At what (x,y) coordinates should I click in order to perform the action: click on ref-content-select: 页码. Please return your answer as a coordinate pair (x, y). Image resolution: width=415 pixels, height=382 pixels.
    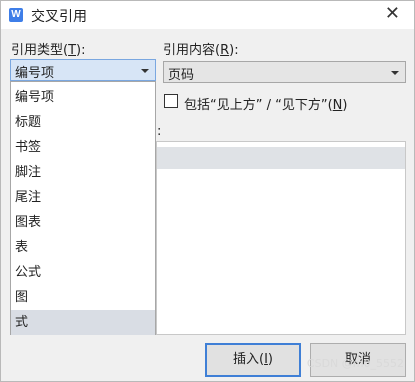
    Looking at the image, I should click on (284, 72).